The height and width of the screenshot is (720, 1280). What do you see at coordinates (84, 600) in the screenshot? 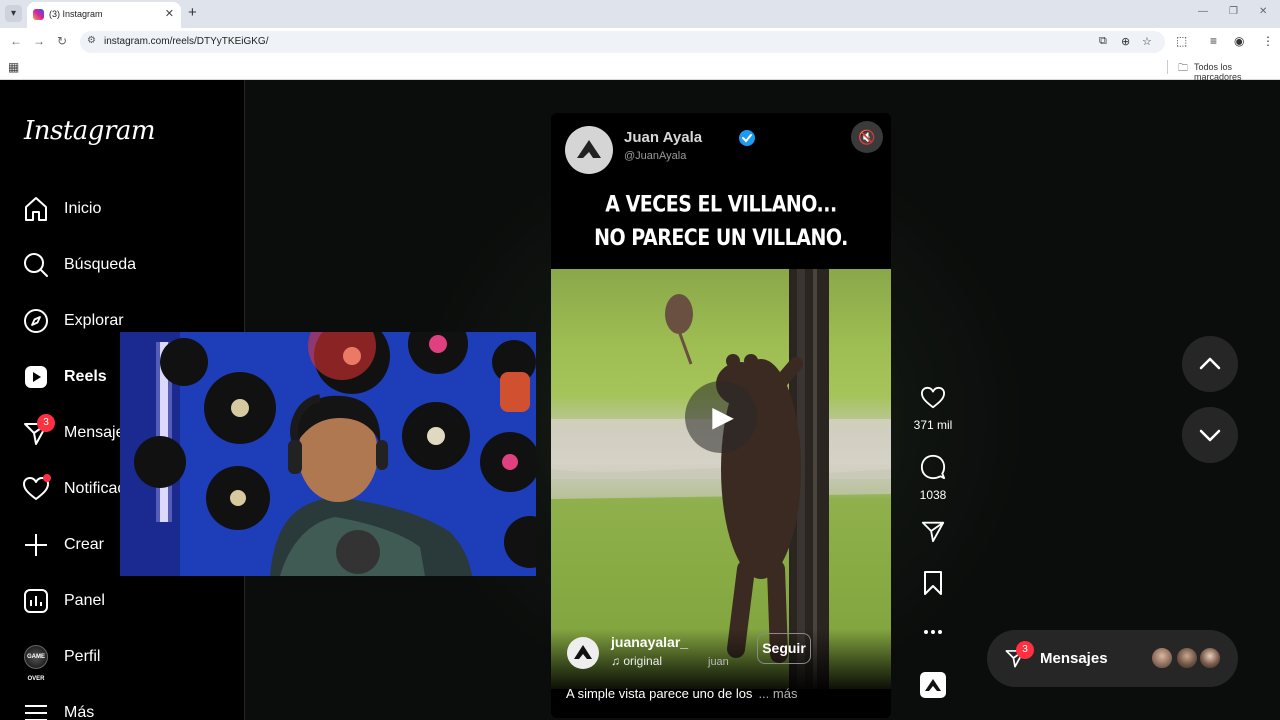
I see `sidebar-item-label: Panel` at bounding box center [84, 600].